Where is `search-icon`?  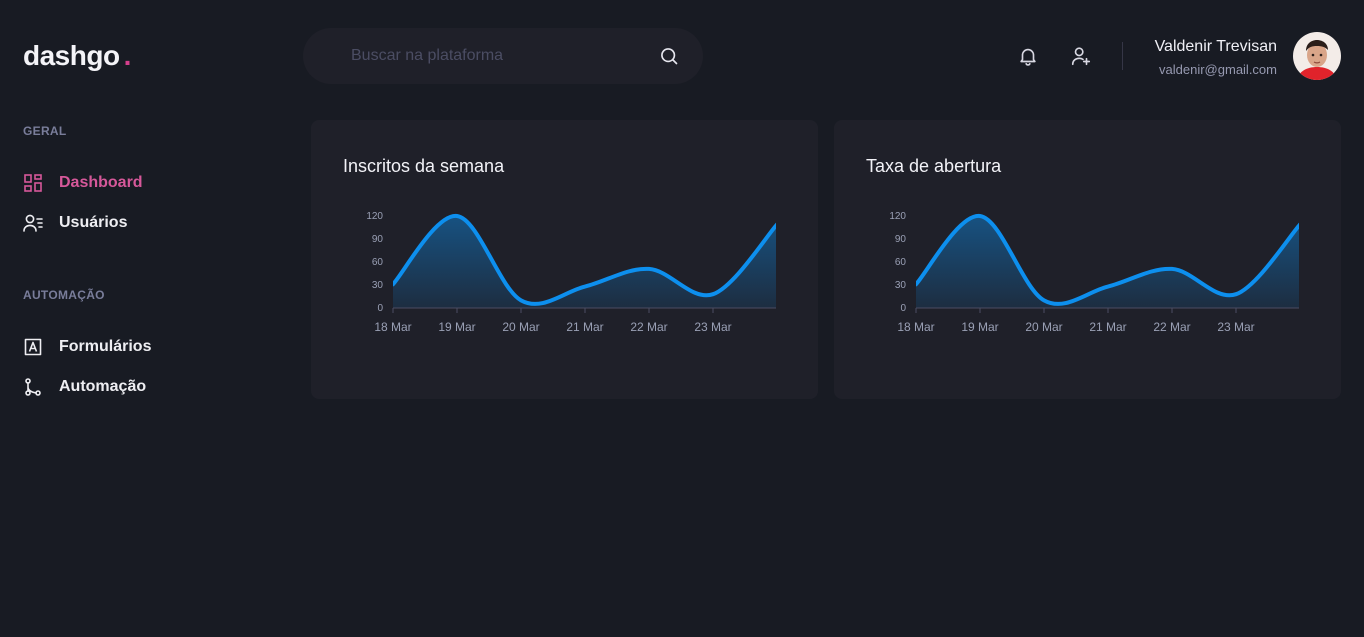
search-icon is located at coordinates (669, 56).